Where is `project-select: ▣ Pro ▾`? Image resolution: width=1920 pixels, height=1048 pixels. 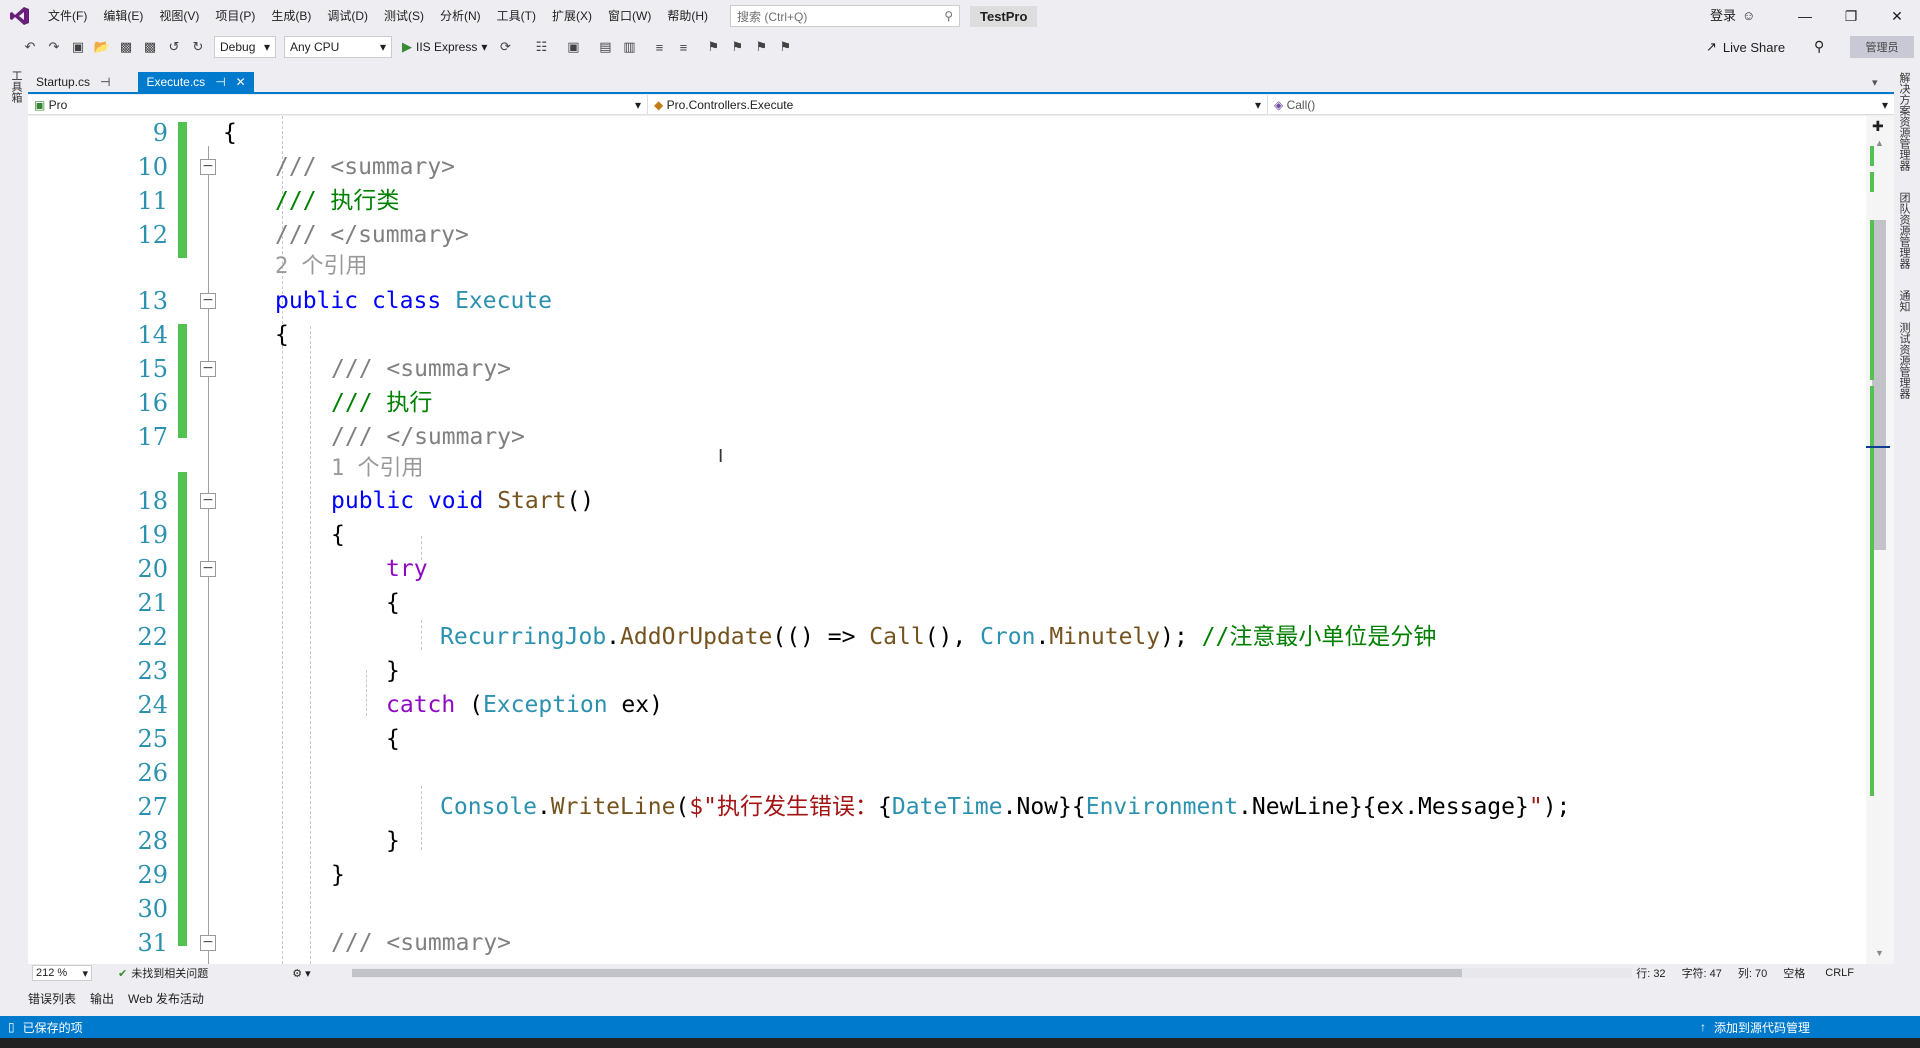
project-select: ▣ Pro ▾ is located at coordinates (338, 105).